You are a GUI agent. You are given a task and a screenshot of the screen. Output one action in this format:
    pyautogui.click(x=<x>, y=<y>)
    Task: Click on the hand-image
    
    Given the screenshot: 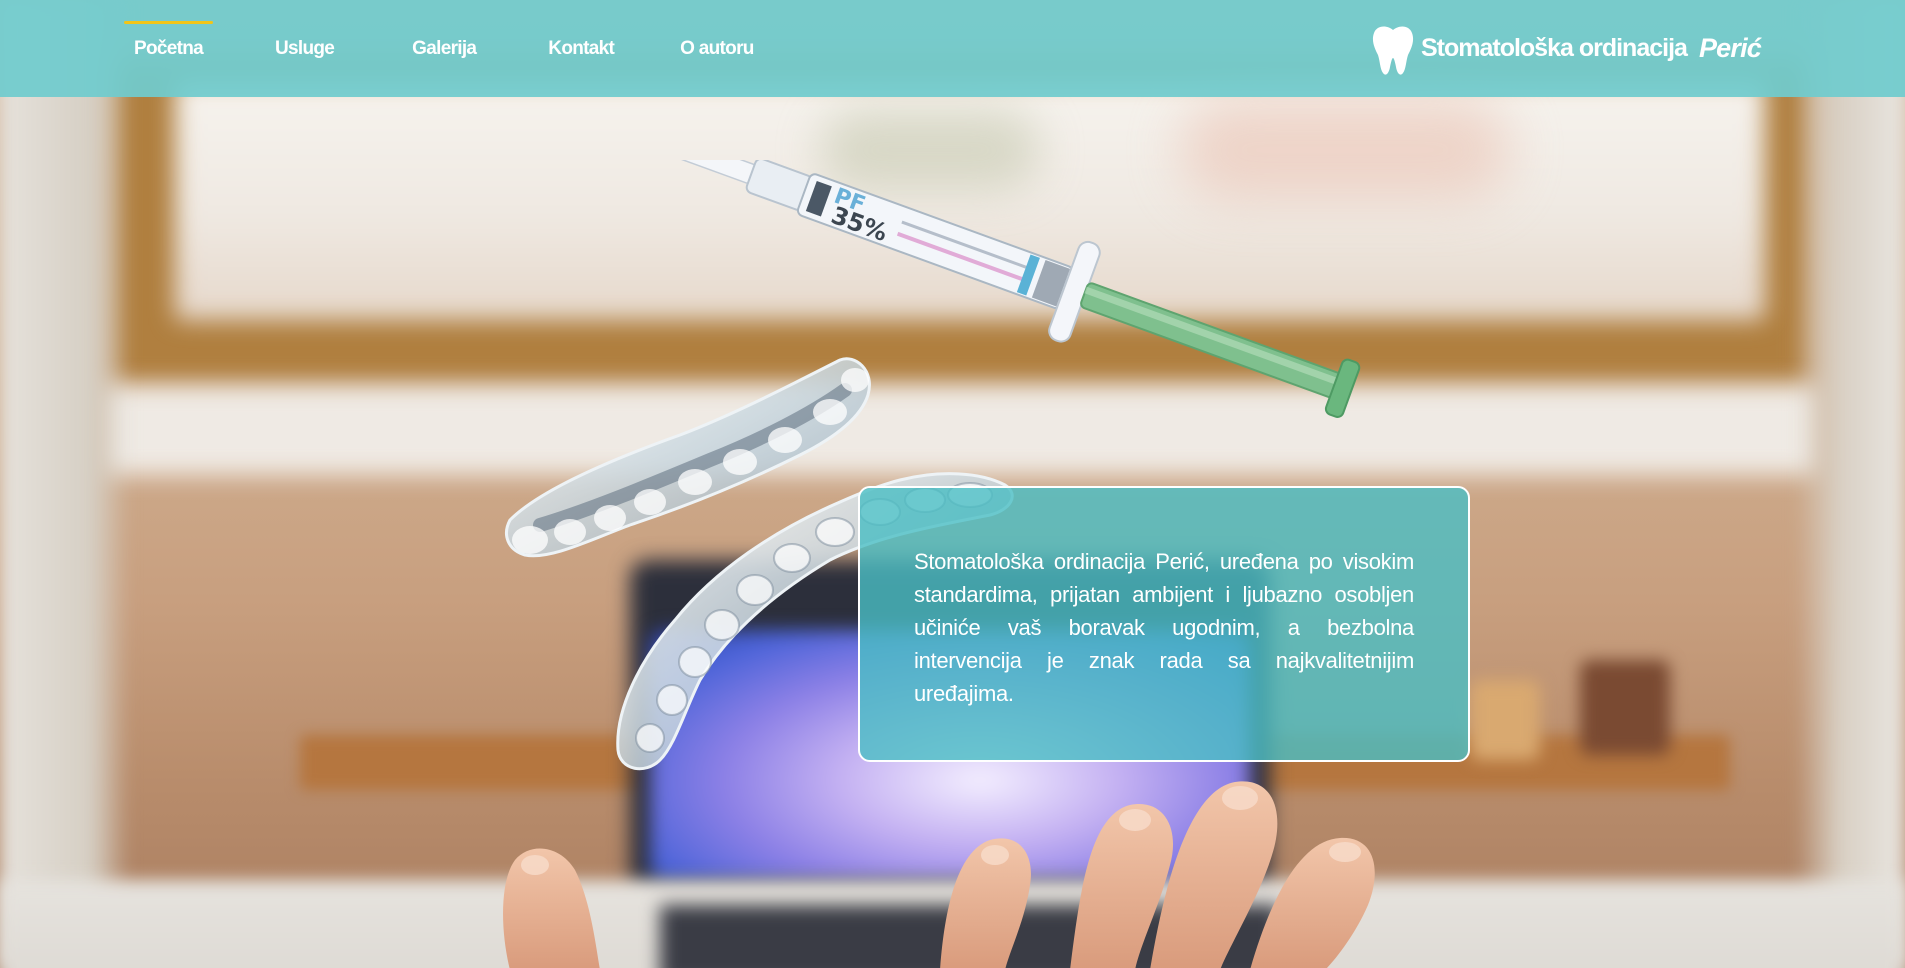 What is the action you would take?
    pyautogui.click(x=939, y=874)
    